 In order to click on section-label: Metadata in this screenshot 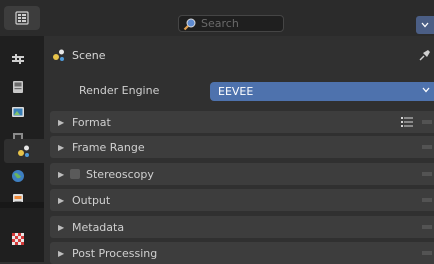, I will do `click(98, 227)`.